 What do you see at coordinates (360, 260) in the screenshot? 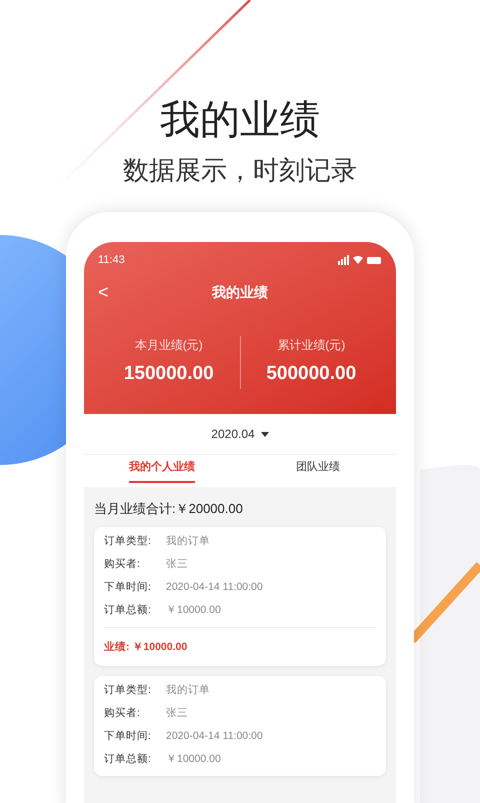
I see `status-icons-drawing` at bounding box center [360, 260].